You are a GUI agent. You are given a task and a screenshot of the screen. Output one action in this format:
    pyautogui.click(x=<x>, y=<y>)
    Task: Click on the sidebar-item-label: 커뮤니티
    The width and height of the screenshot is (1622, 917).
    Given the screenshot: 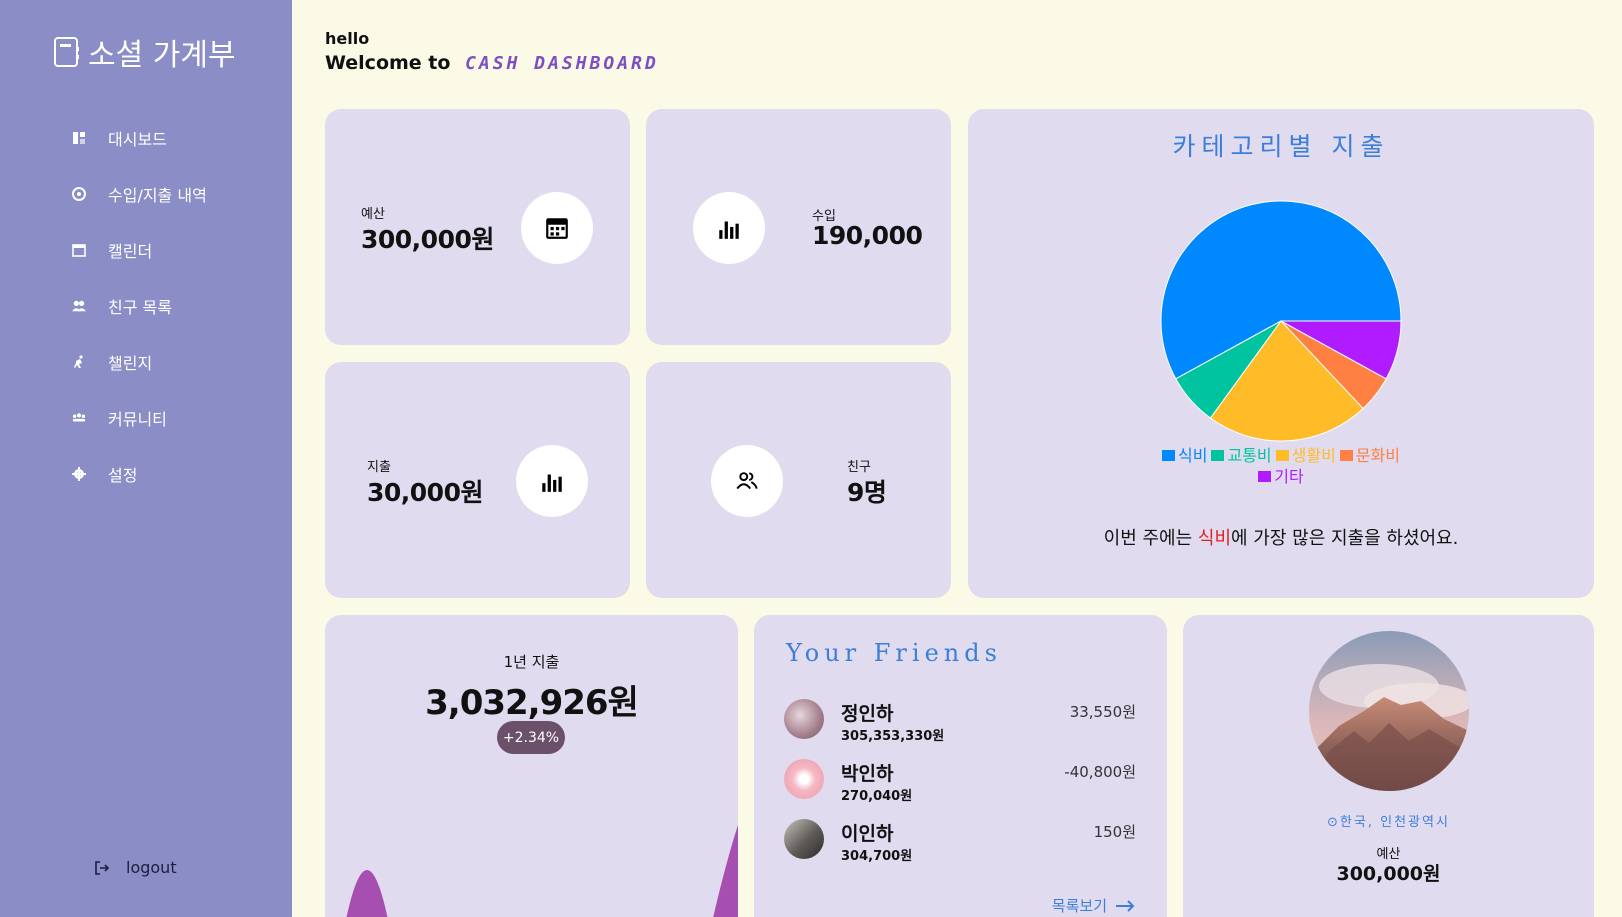 What is the action you would take?
    pyautogui.click(x=137, y=419)
    